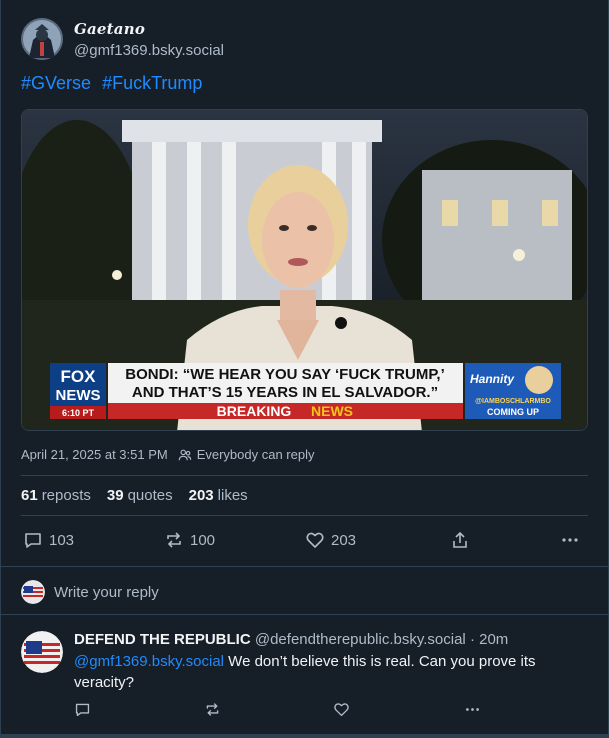  I want to click on network-time: 6:10 PT, so click(78, 413).